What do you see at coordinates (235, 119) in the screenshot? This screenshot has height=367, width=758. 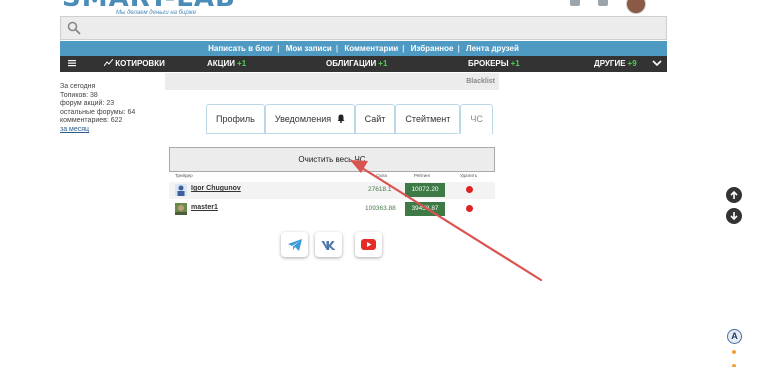 I see `tab-profile: Профиль` at bounding box center [235, 119].